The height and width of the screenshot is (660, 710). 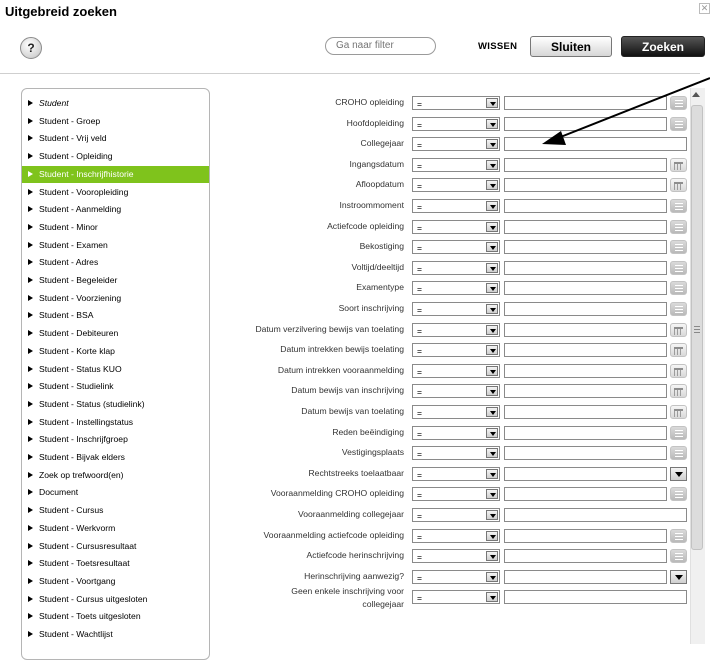 What do you see at coordinates (696, 94) in the screenshot?
I see `scroll-up-icon` at bounding box center [696, 94].